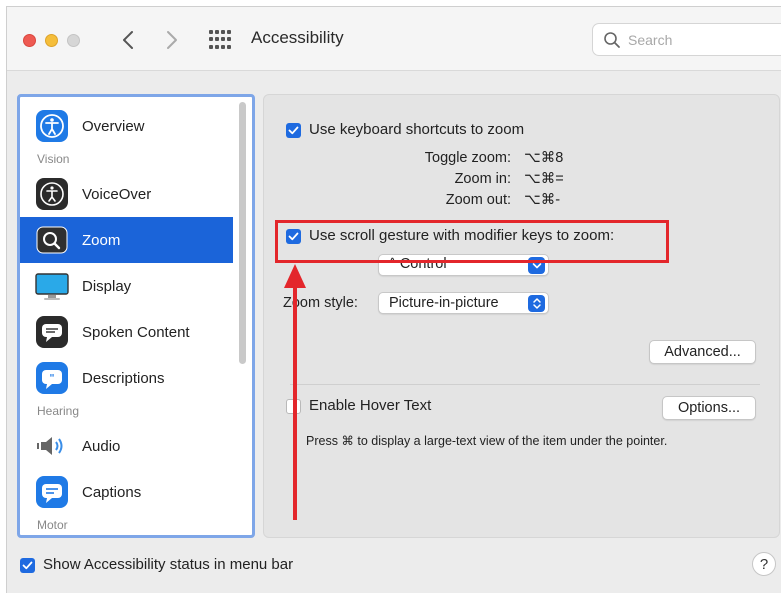  What do you see at coordinates (52, 446) in the screenshot?
I see `speaker-icon` at bounding box center [52, 446].